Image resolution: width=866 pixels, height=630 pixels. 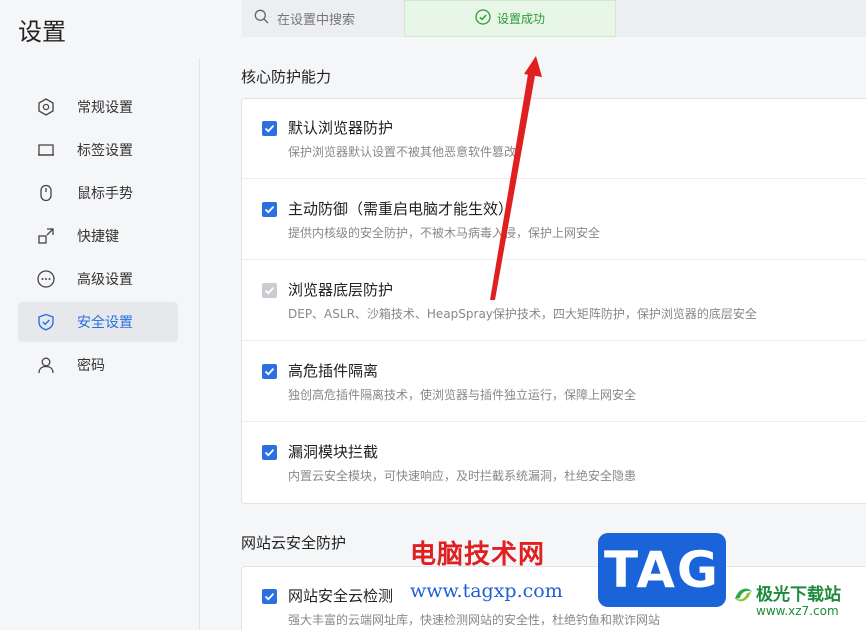 I want to click on checkbox-default-browser-protection, so click(x=269, y=128).